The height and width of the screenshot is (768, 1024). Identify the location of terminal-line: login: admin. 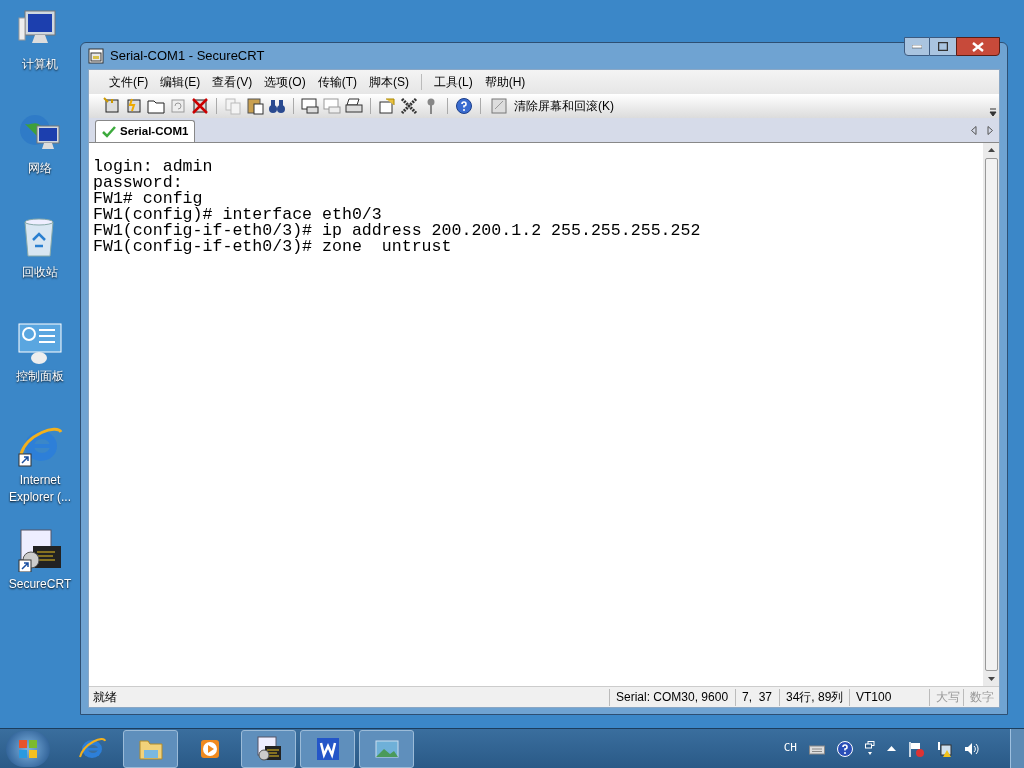
(153, 167).